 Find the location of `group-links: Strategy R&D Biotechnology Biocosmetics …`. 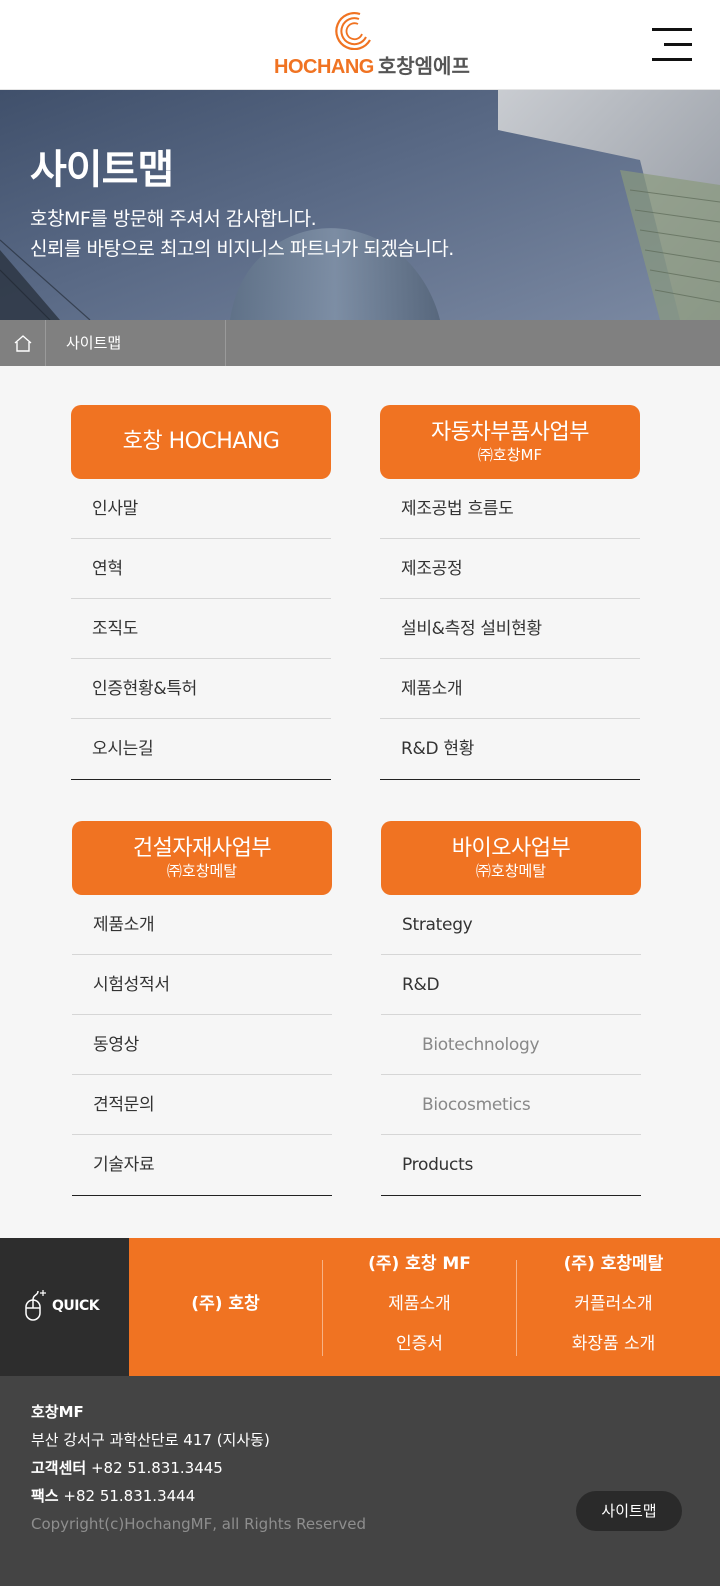

group-links: Strategy R&D Biotechnology Biocosmetics … is located at coordinates (511, 1045).